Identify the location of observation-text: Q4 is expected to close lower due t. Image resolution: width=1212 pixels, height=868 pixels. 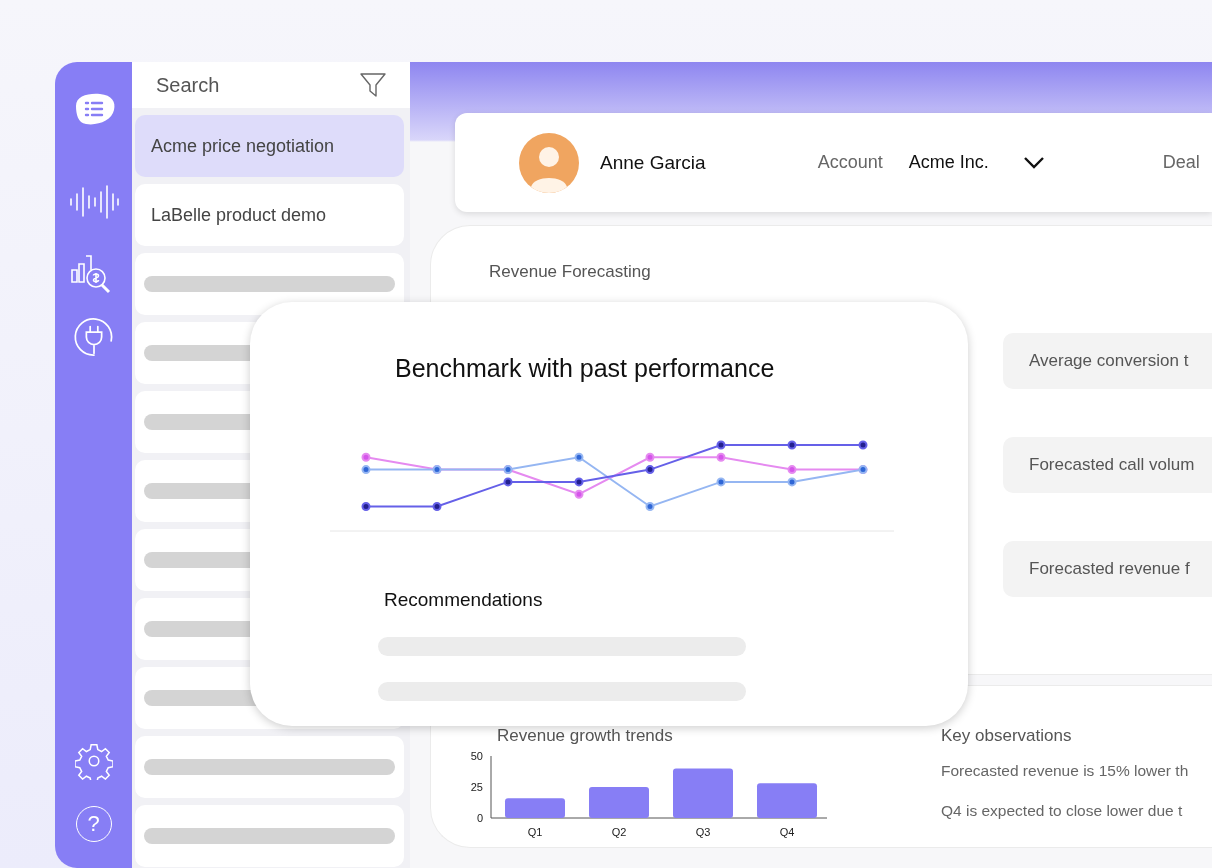
(1062, 811).